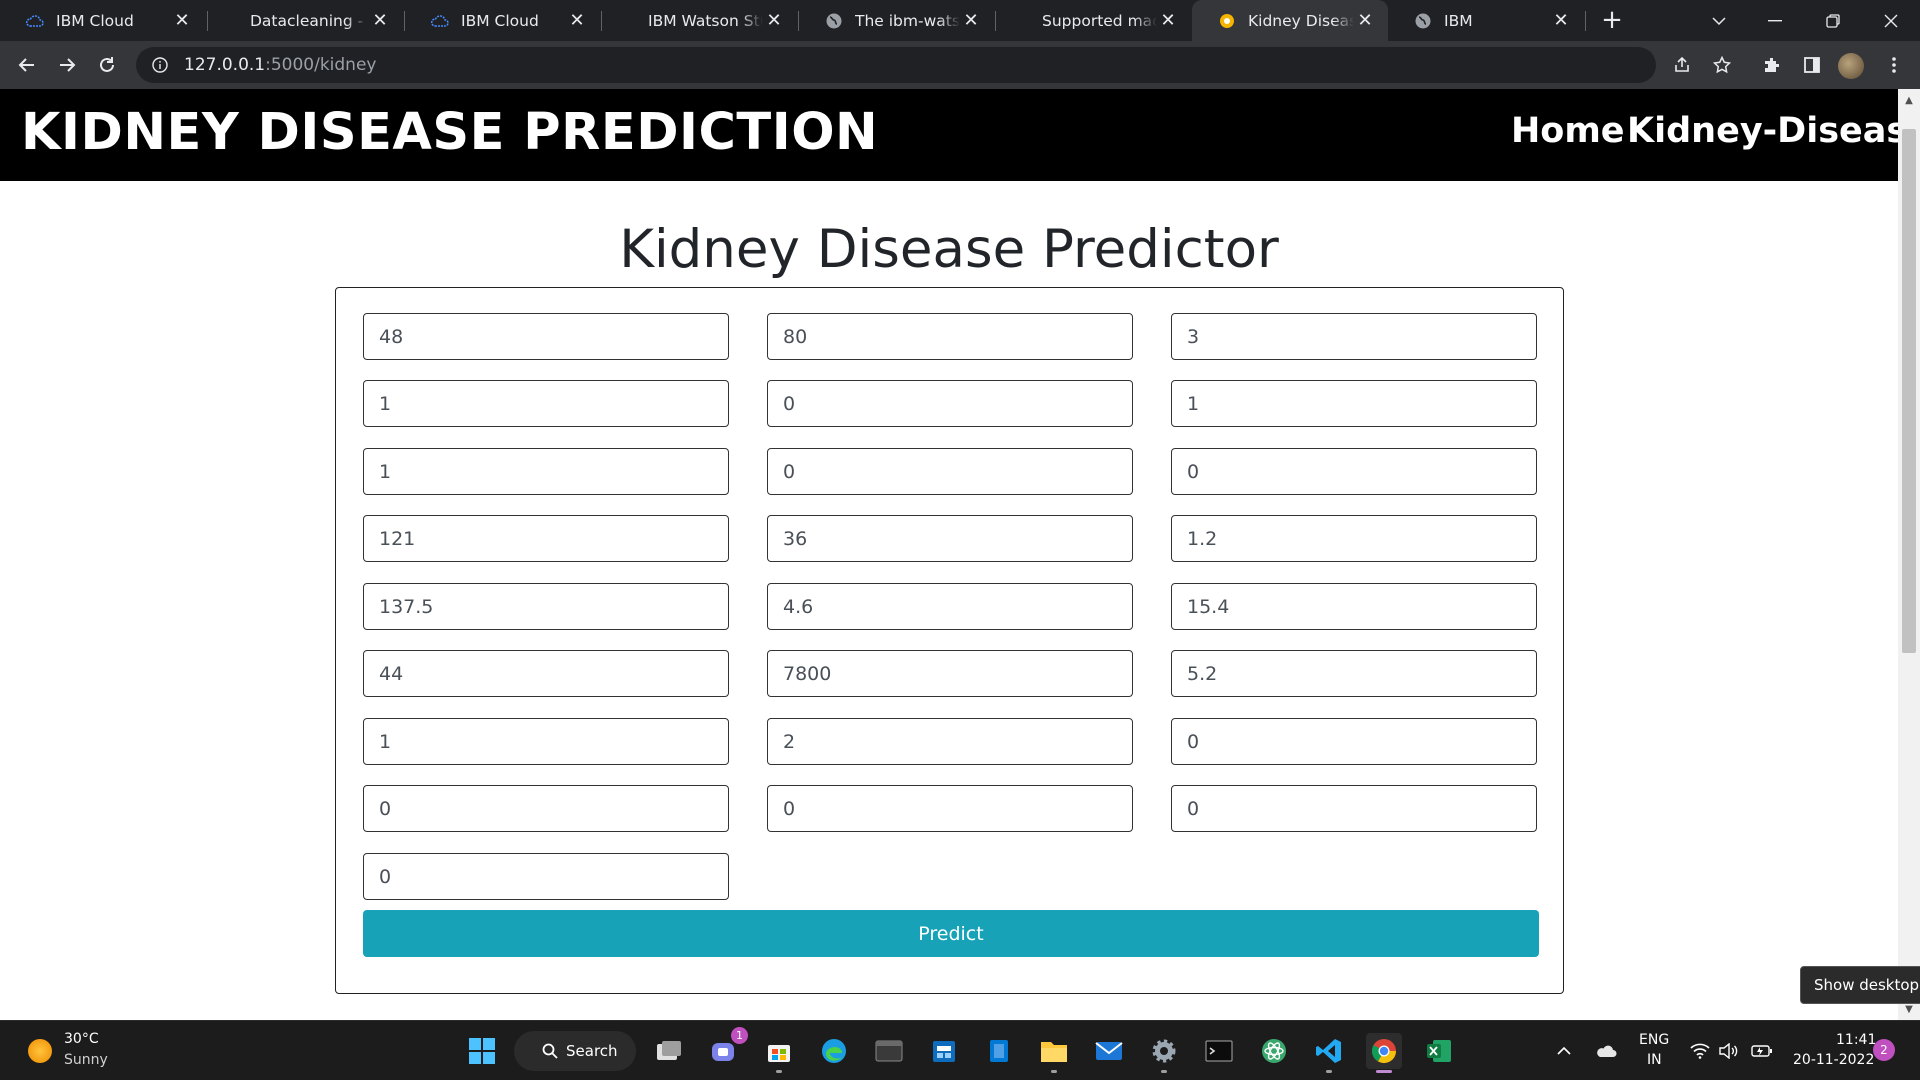 The width and height of the screenshot is (1920, 1080). What do you see at coordinates (1054, 1071) in the screenshot?
I see `running-indicator` at bounding box center [1054, 1071].